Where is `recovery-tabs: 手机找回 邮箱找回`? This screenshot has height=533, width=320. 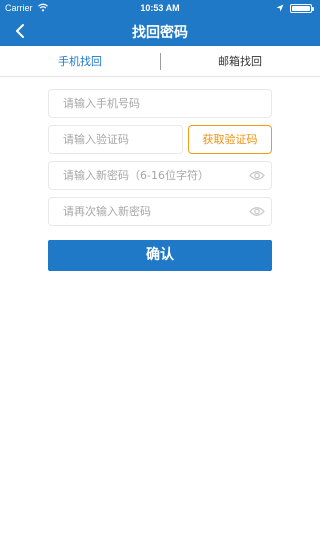 recovery-tabs: 手机找回 邮箱找回 is located at coordinates (160, 61).